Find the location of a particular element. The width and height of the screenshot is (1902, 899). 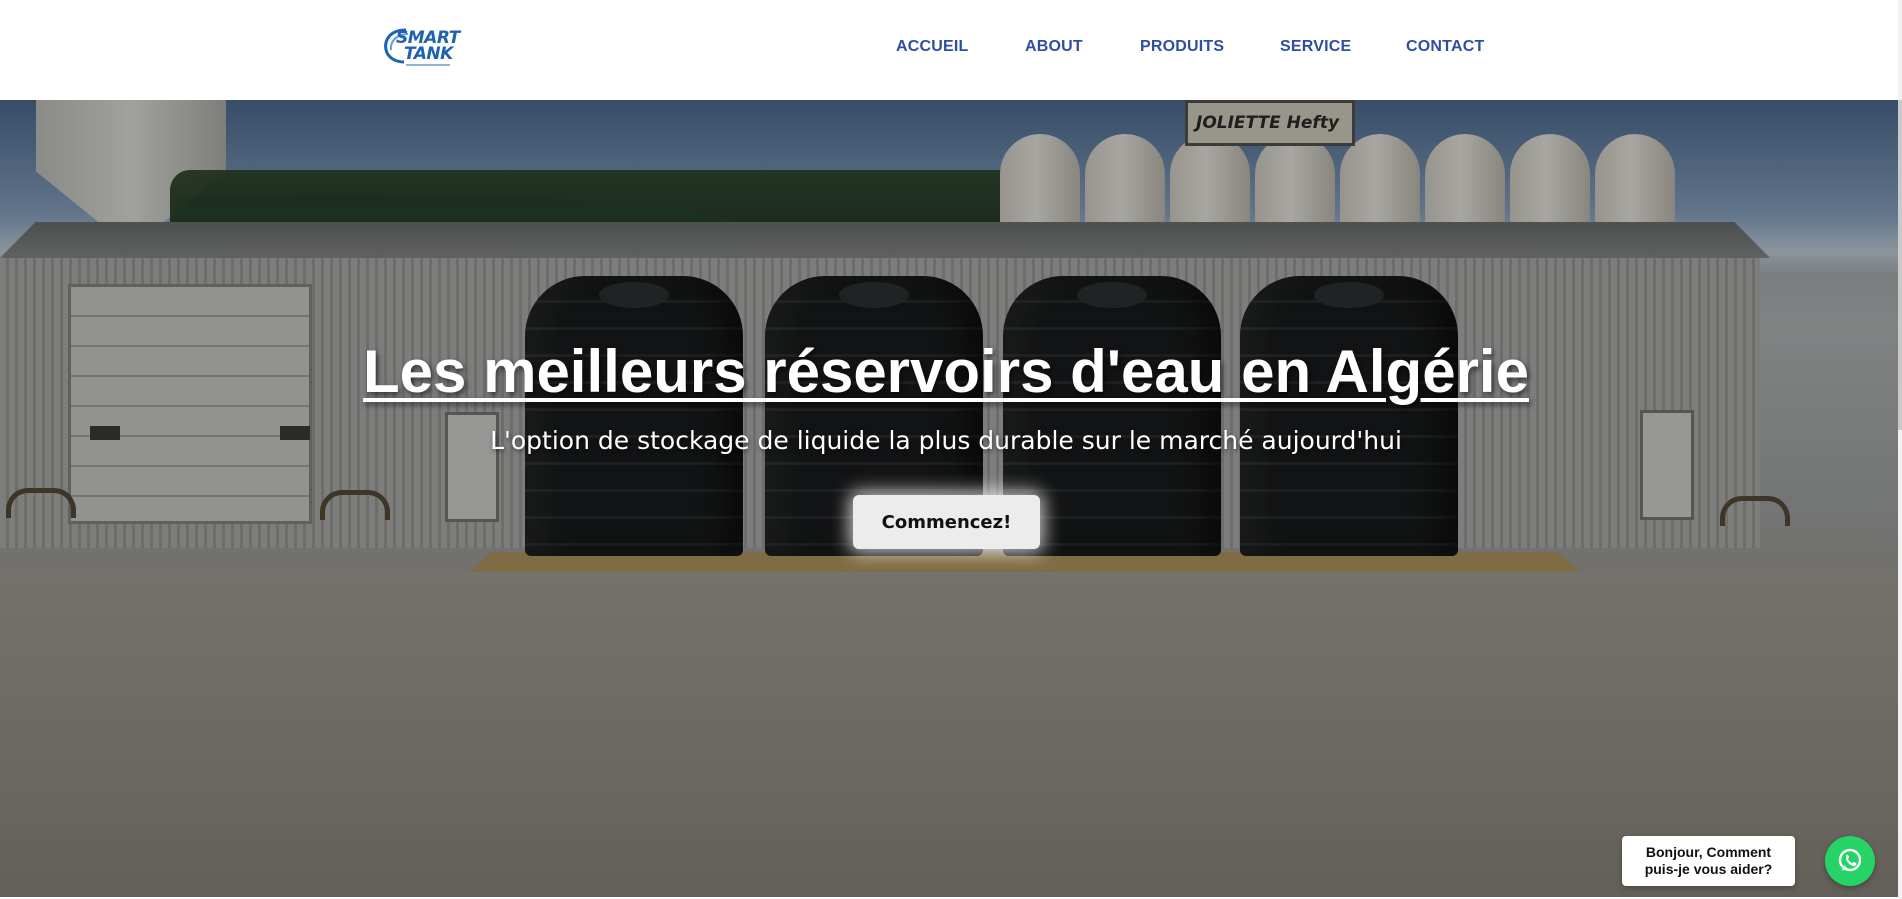

whatsapp-chat-button is located at coordinates (1850, 861).